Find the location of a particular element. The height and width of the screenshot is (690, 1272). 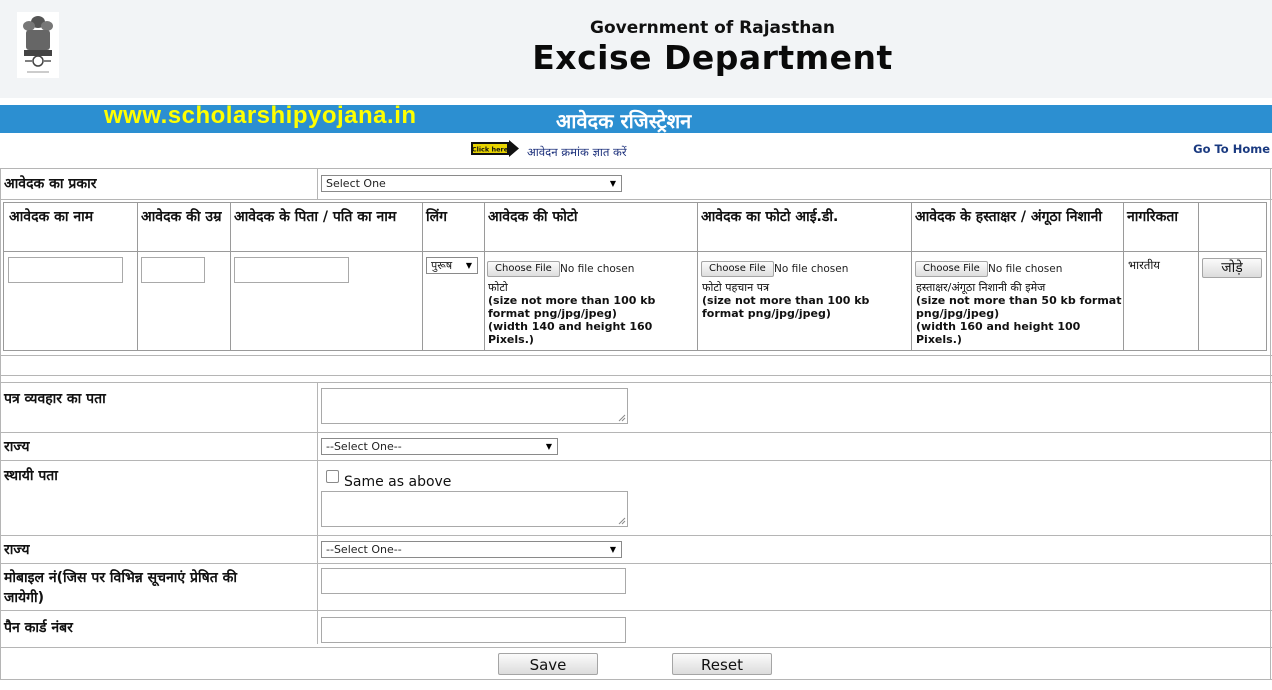

signature-hint-line: (size not more than 50 kb format is located at coordinates (1019, 300).